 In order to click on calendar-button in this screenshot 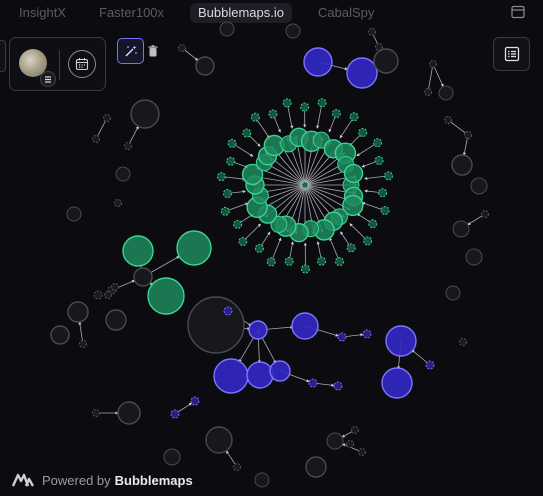, I will do `click(82, 64)`.